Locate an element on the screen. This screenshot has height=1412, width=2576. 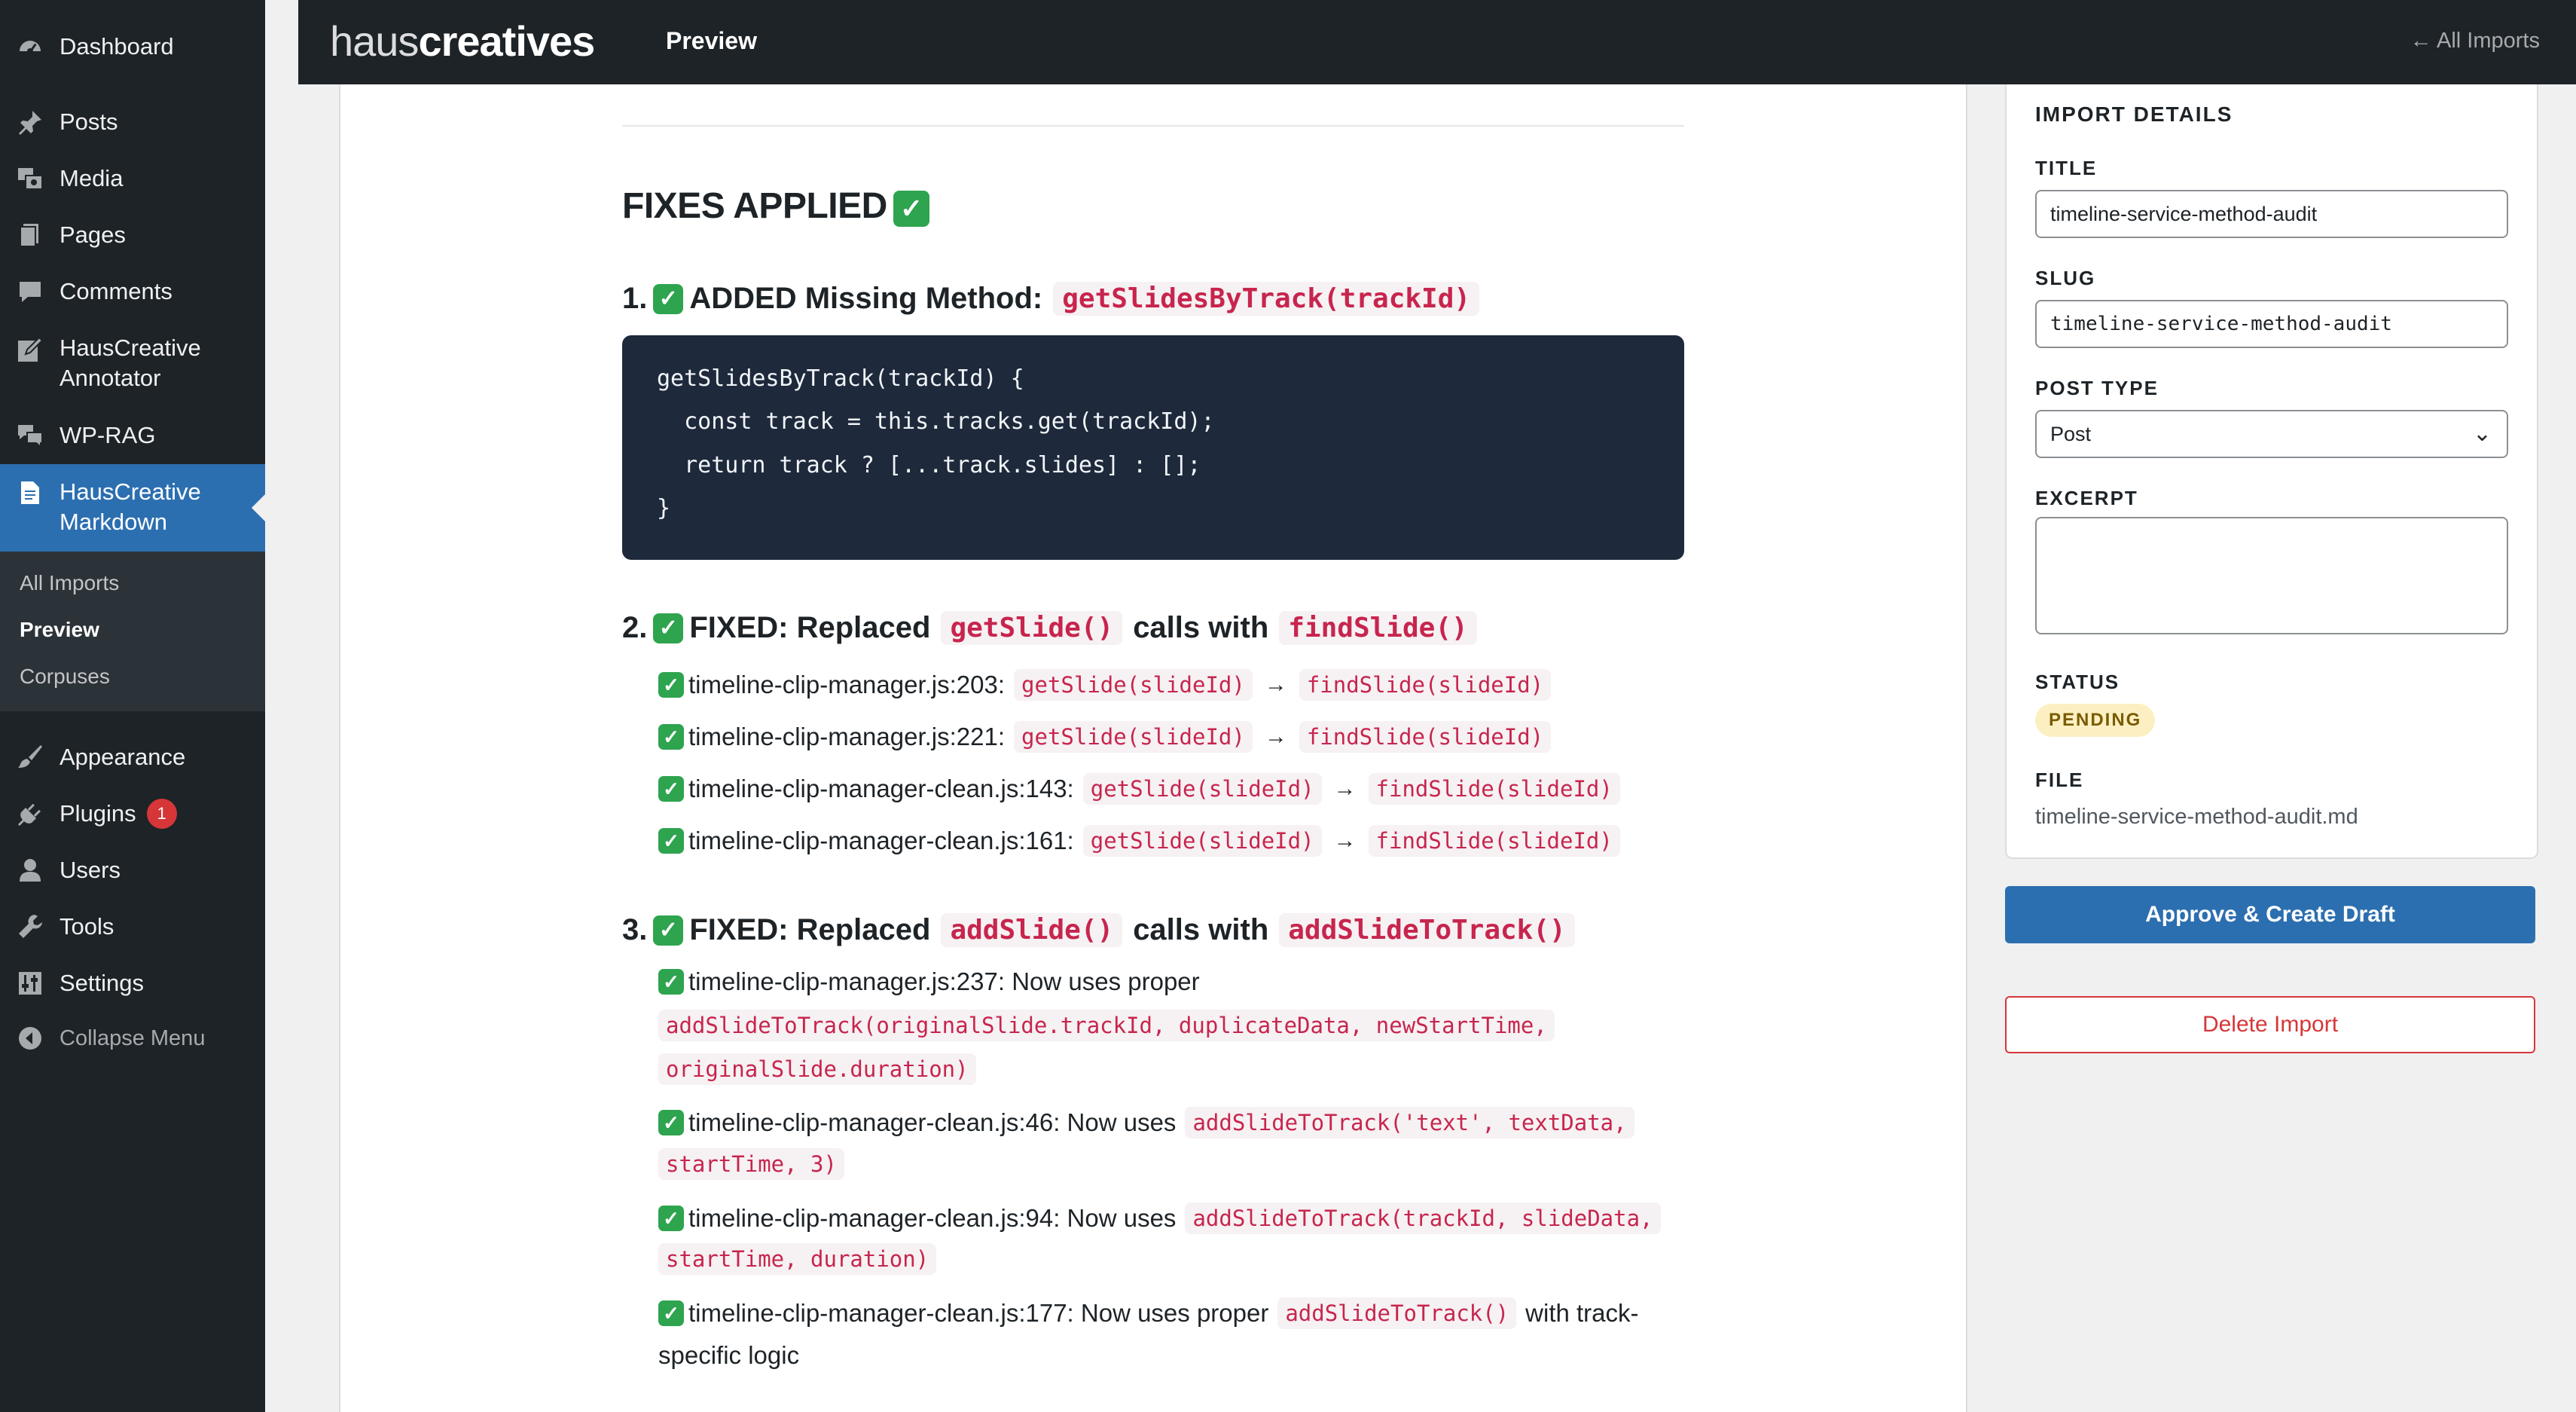
sidebar-item-posts: Posts is located at coordinates (133, 122).